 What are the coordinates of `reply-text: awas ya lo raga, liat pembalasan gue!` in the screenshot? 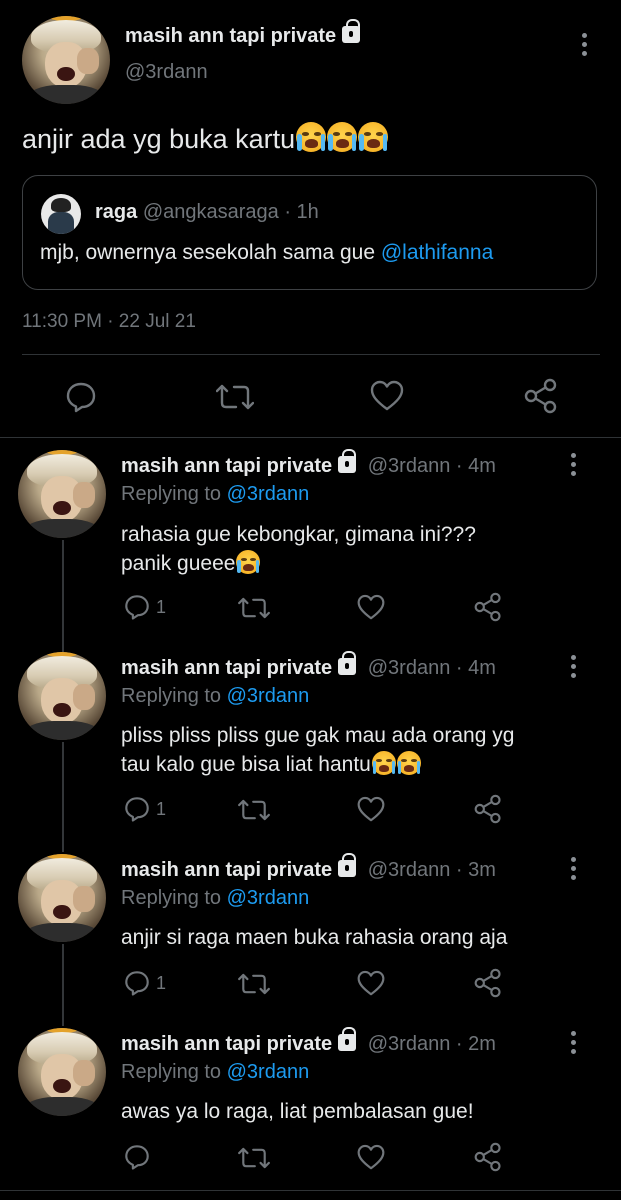 It's located at (297, 1111).